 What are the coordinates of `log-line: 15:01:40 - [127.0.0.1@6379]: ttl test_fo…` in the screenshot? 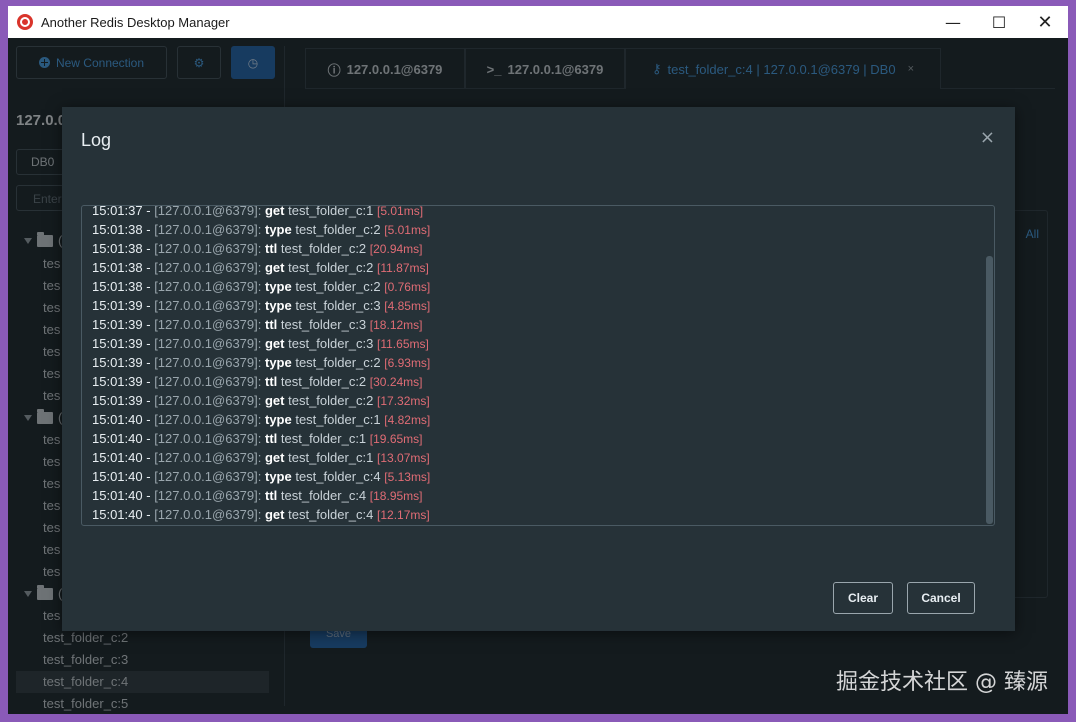 It's located at (537, 495).